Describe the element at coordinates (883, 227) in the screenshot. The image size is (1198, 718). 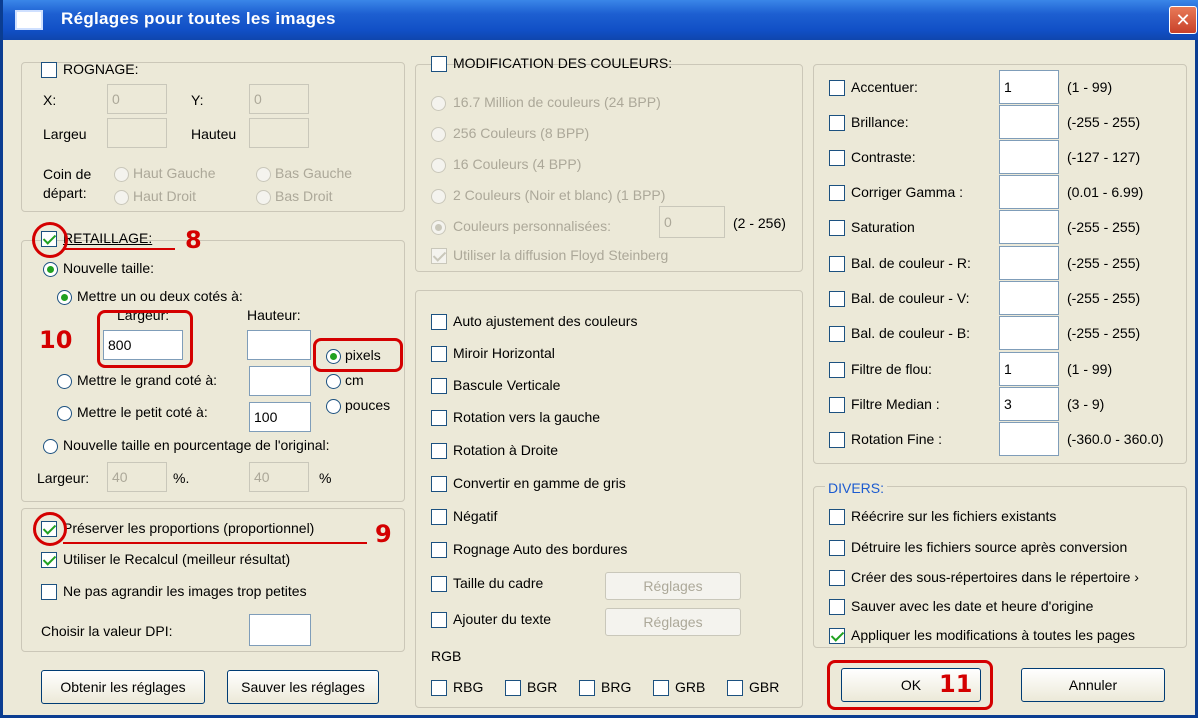
I see `adjust-label-4: Saturation` at that location.